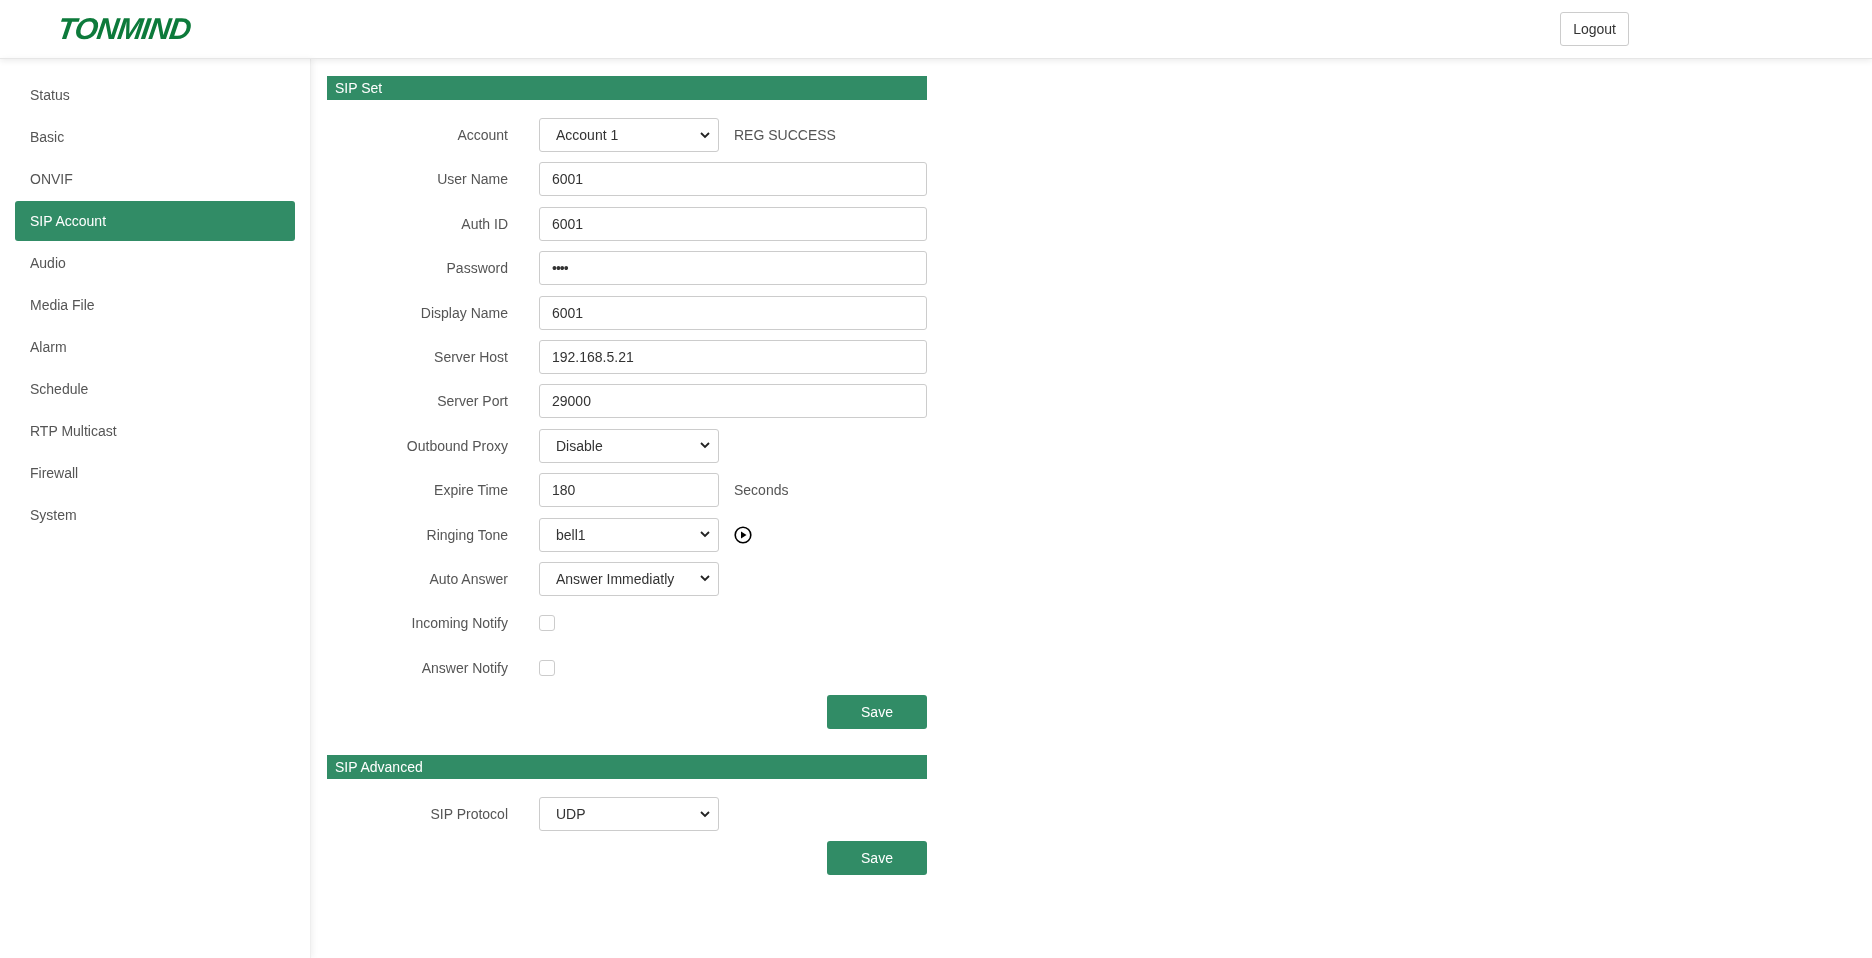  What do you see at coordinates (629, 135) in the screenshot?
I see `dropdown: Account 1` at bounding box center [629, 135].